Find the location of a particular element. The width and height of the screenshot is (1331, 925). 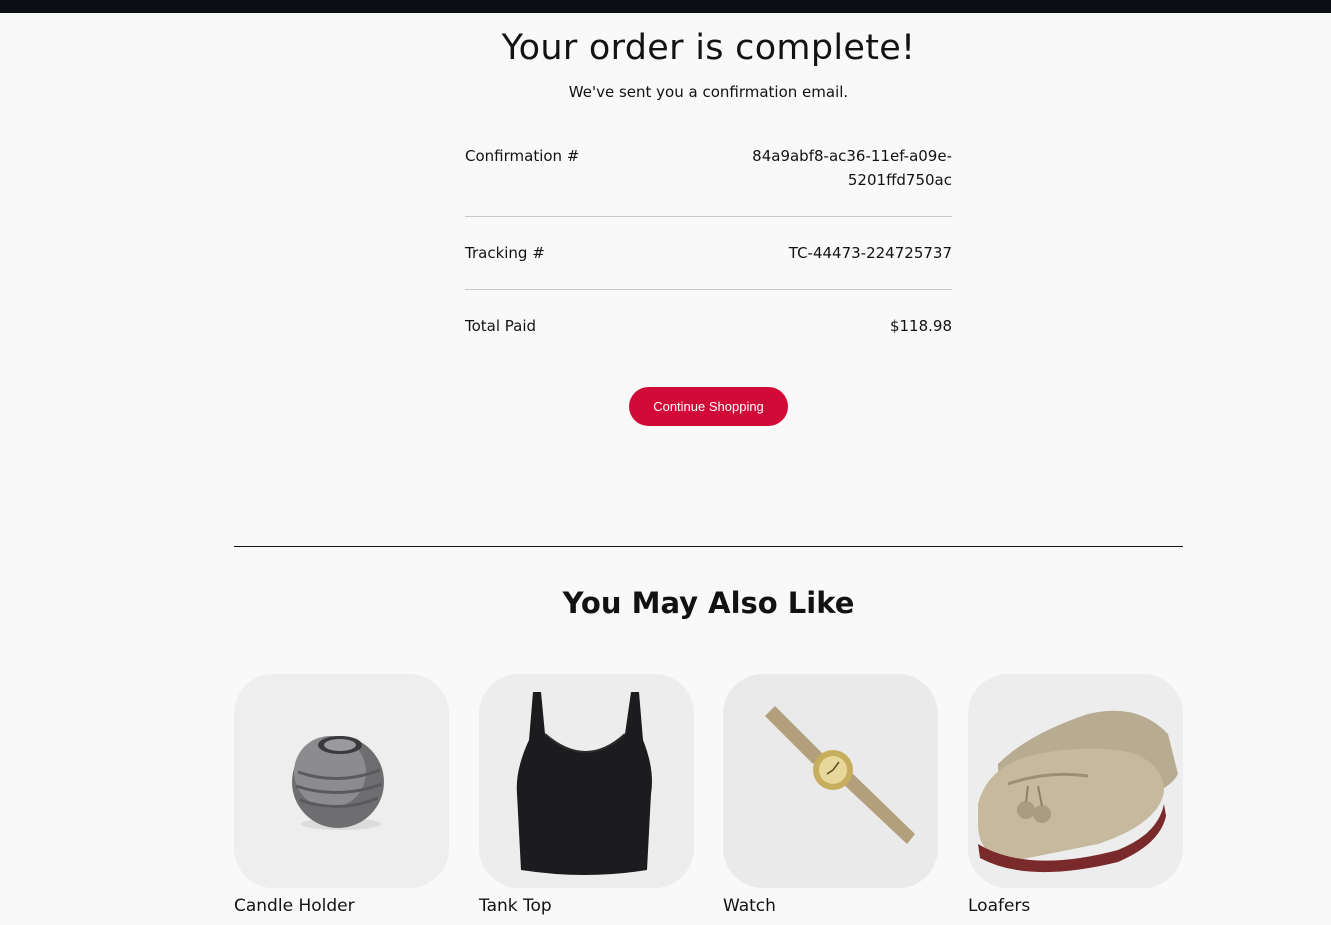

product-name: Tank Top is located at coordinates (586, 906).